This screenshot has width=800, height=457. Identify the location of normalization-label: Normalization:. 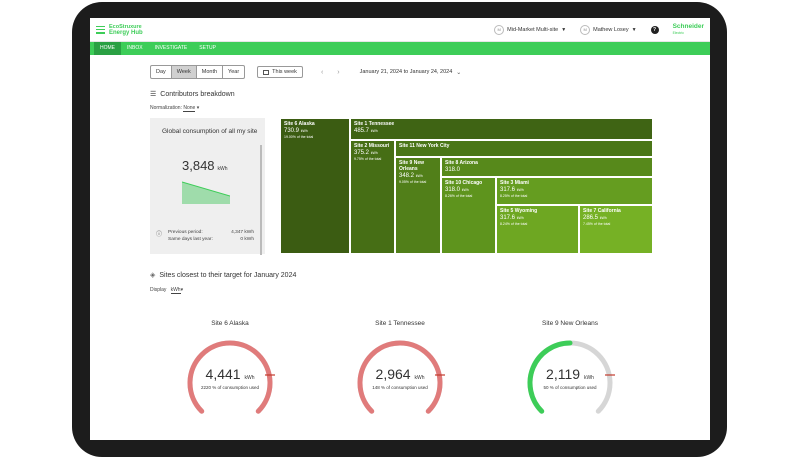
(166, 108).